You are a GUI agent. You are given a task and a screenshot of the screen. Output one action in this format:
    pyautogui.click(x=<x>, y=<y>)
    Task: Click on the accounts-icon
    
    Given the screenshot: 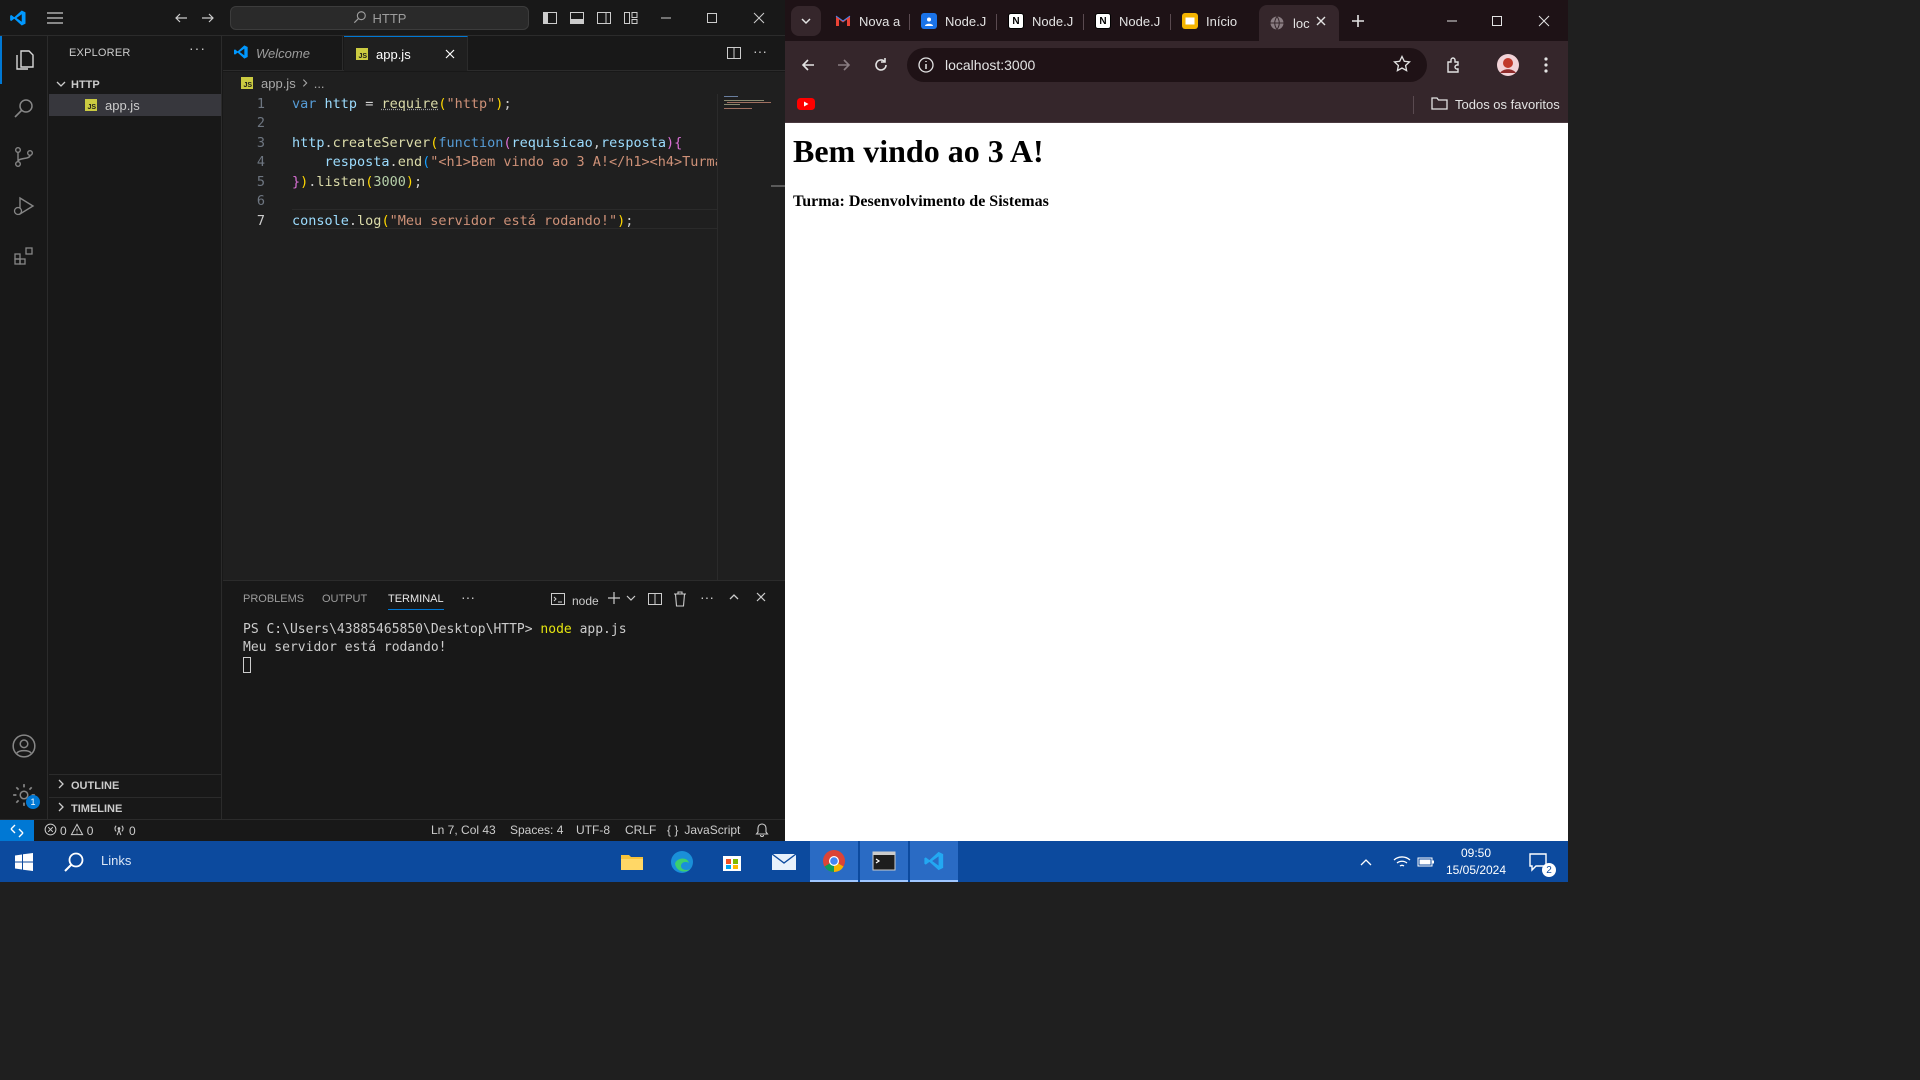 What is the action you would take?
    pyautogui.click(x=24, y=746)
    